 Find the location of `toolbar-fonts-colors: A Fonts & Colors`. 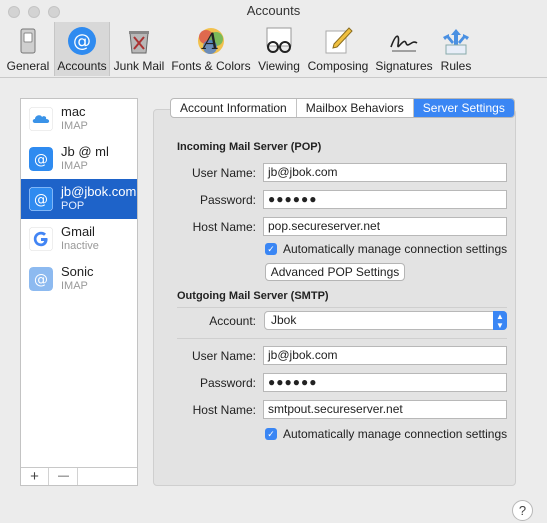

toolbar-fonts-colors: A Fonts & Colors is located at coordinates (211, 49).